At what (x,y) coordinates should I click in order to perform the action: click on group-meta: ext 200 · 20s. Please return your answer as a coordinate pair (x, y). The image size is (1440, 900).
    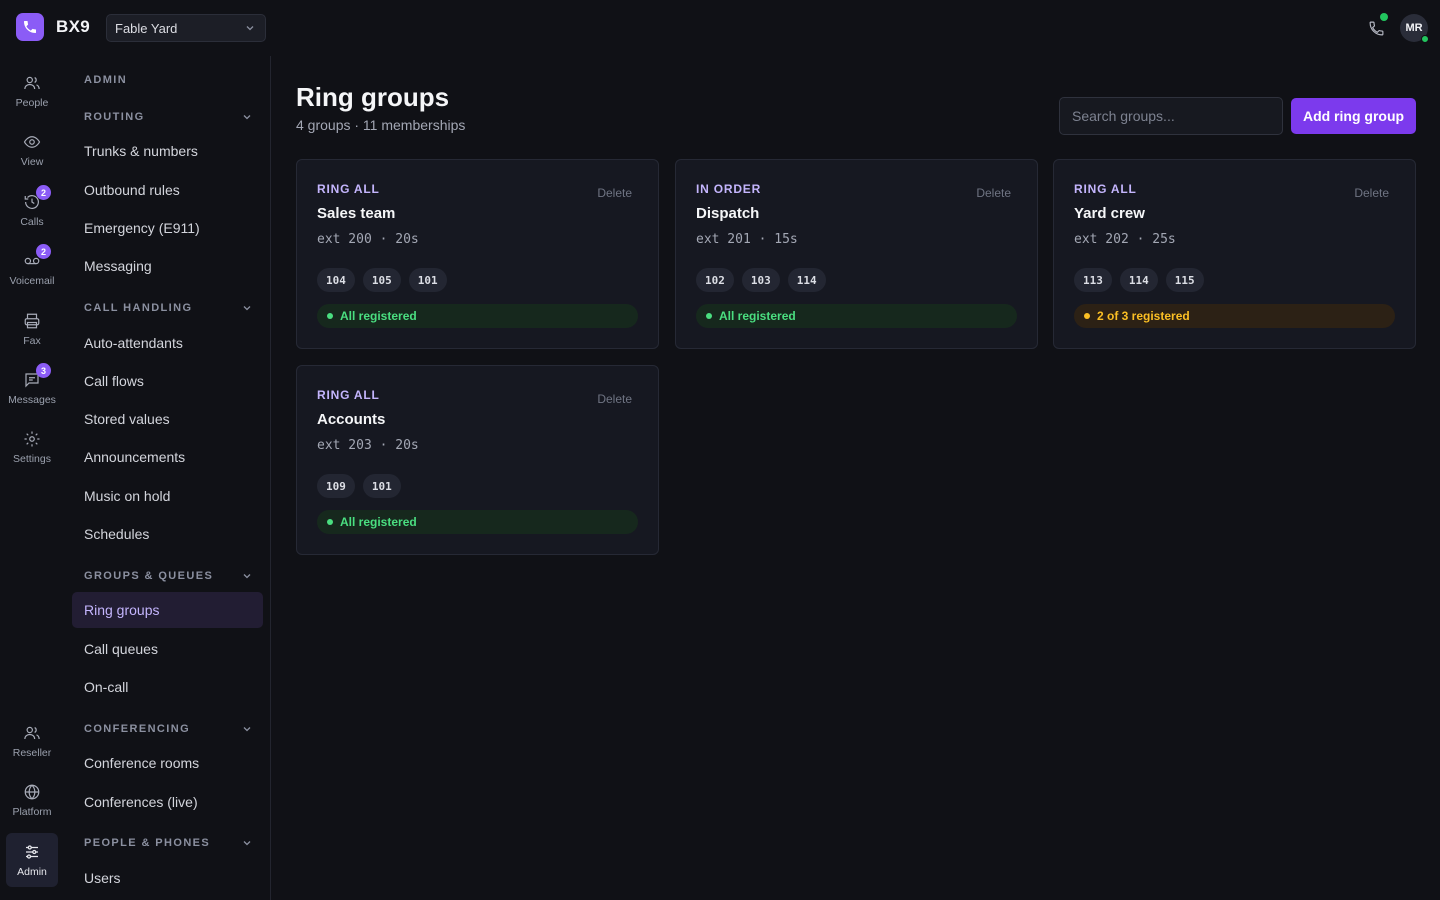
    Looking at the image, I should click on (368, 239).